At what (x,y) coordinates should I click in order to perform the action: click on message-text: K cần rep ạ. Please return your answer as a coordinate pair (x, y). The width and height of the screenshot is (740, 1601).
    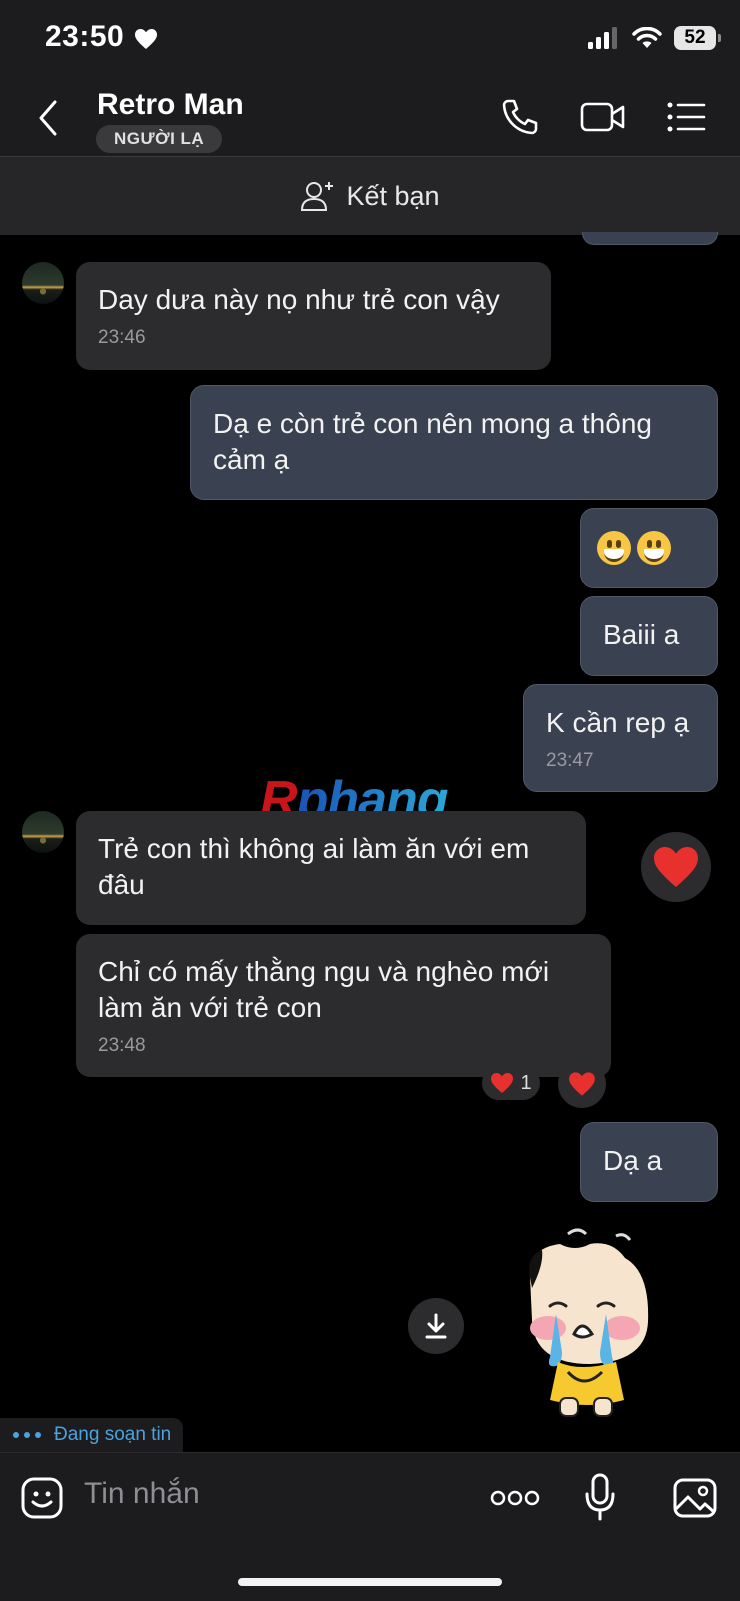
    Looking at the image, I should click on (618, 722).